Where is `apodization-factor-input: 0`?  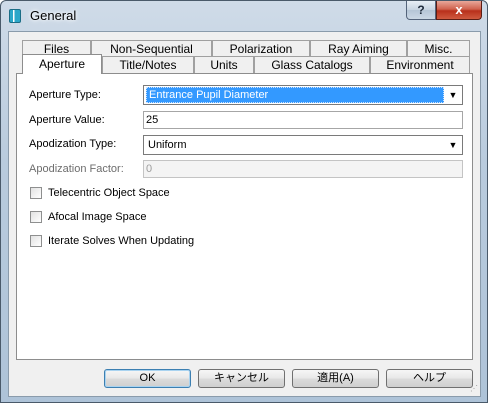 apodization-factor-input: 0 is located at coordinates (303, 169).